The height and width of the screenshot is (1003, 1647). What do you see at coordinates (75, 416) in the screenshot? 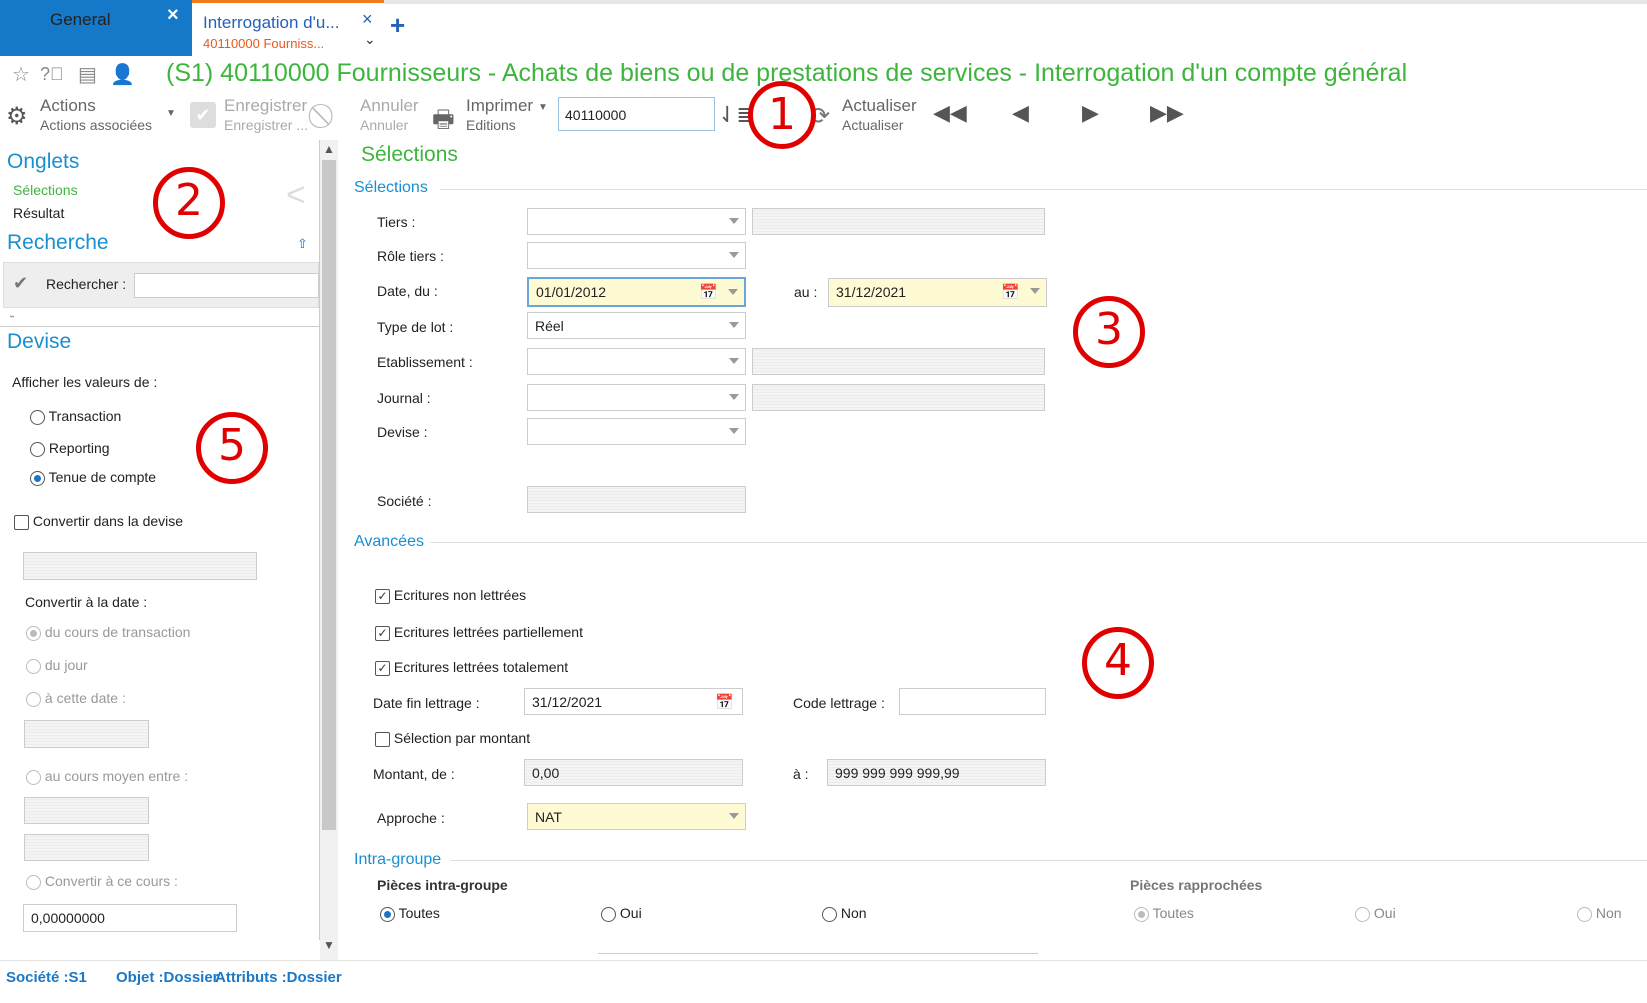
I see `radio-transaction: Transaction` at bounding box center [75, 416].